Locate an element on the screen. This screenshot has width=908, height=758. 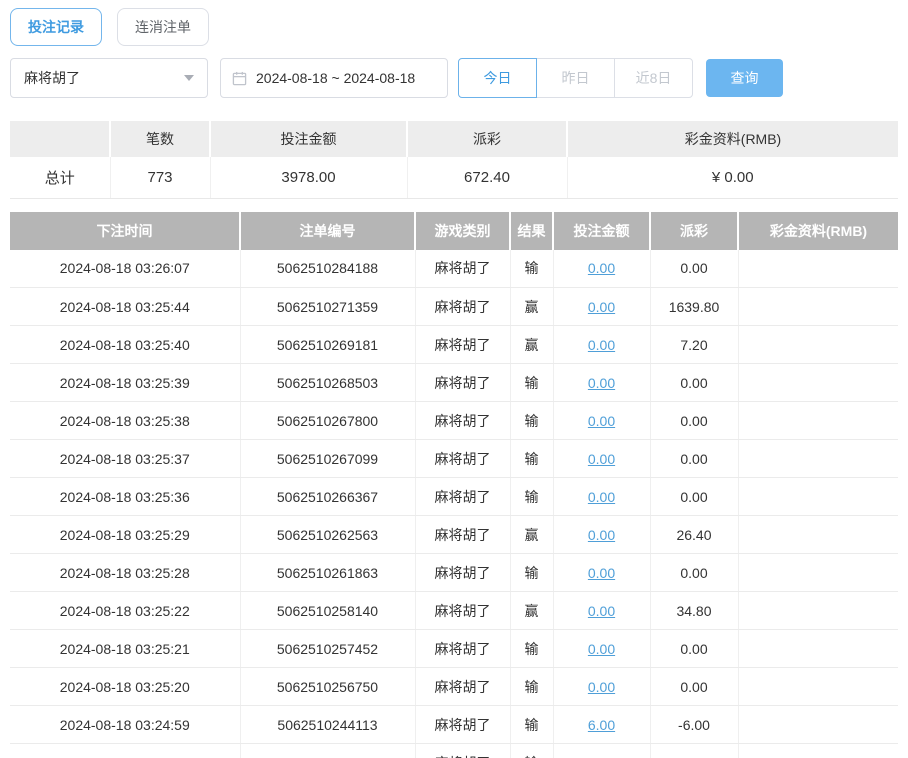
game-select: 麻将胡了 is located at coordinates (109, 78).